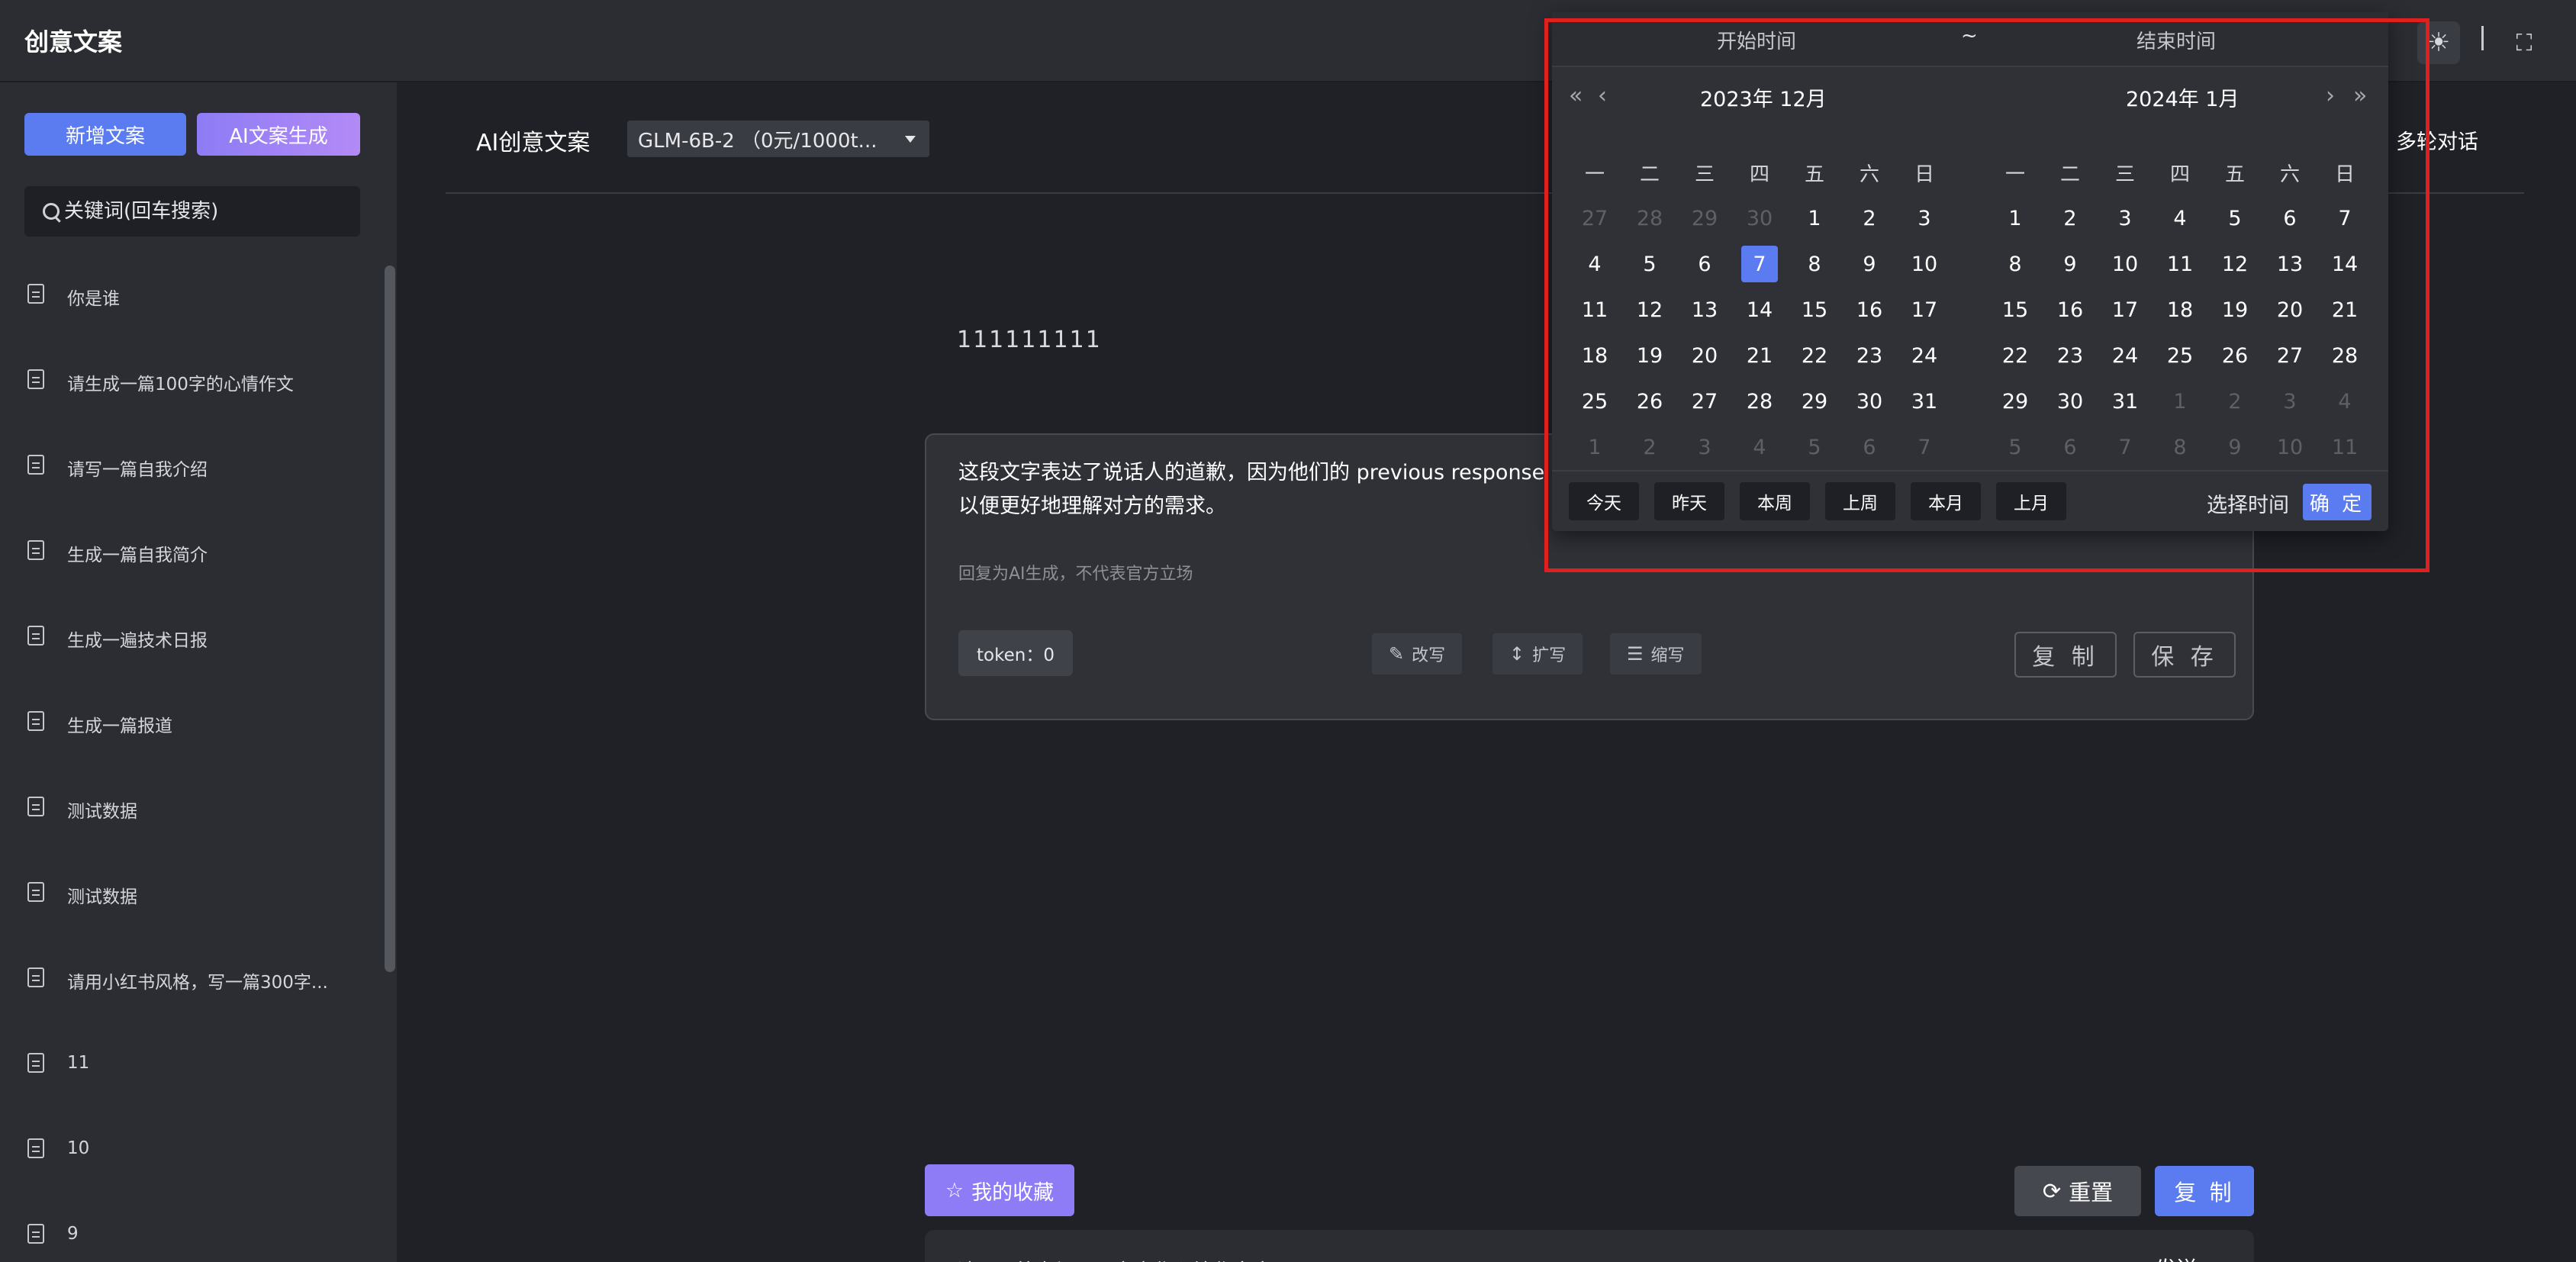 Image resolution: width=2576 pixels, height=1262 pixels. Describe the element at coordinates (2234, 356) in the screenshot. I see `calendar-day: 26` at that location.